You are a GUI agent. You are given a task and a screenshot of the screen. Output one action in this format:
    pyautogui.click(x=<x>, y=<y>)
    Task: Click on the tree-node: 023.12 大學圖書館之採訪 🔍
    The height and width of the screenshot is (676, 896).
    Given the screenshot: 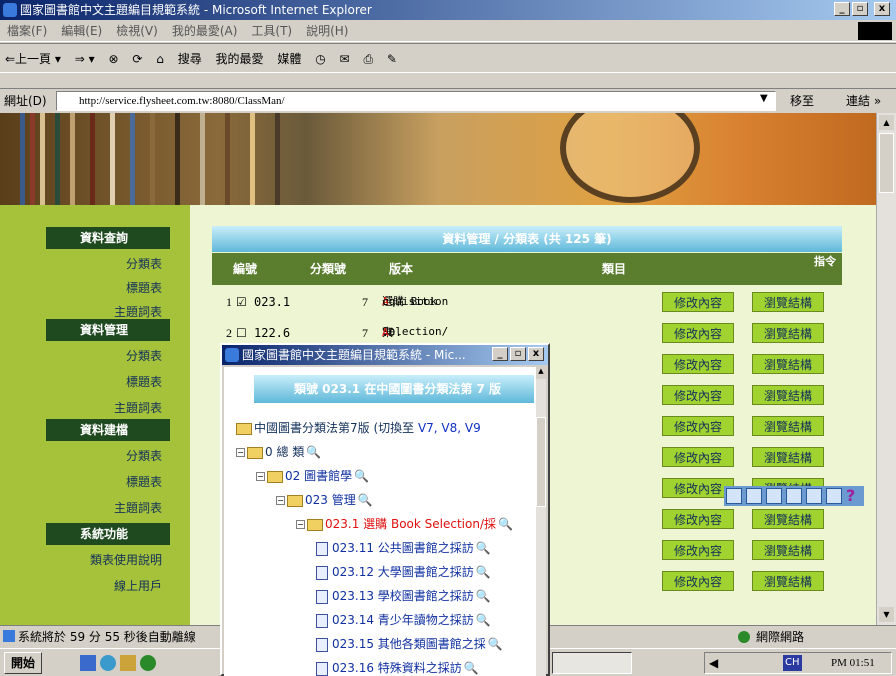 What is the action you would take?
    pyautogui.click(x=403, y=572)
    